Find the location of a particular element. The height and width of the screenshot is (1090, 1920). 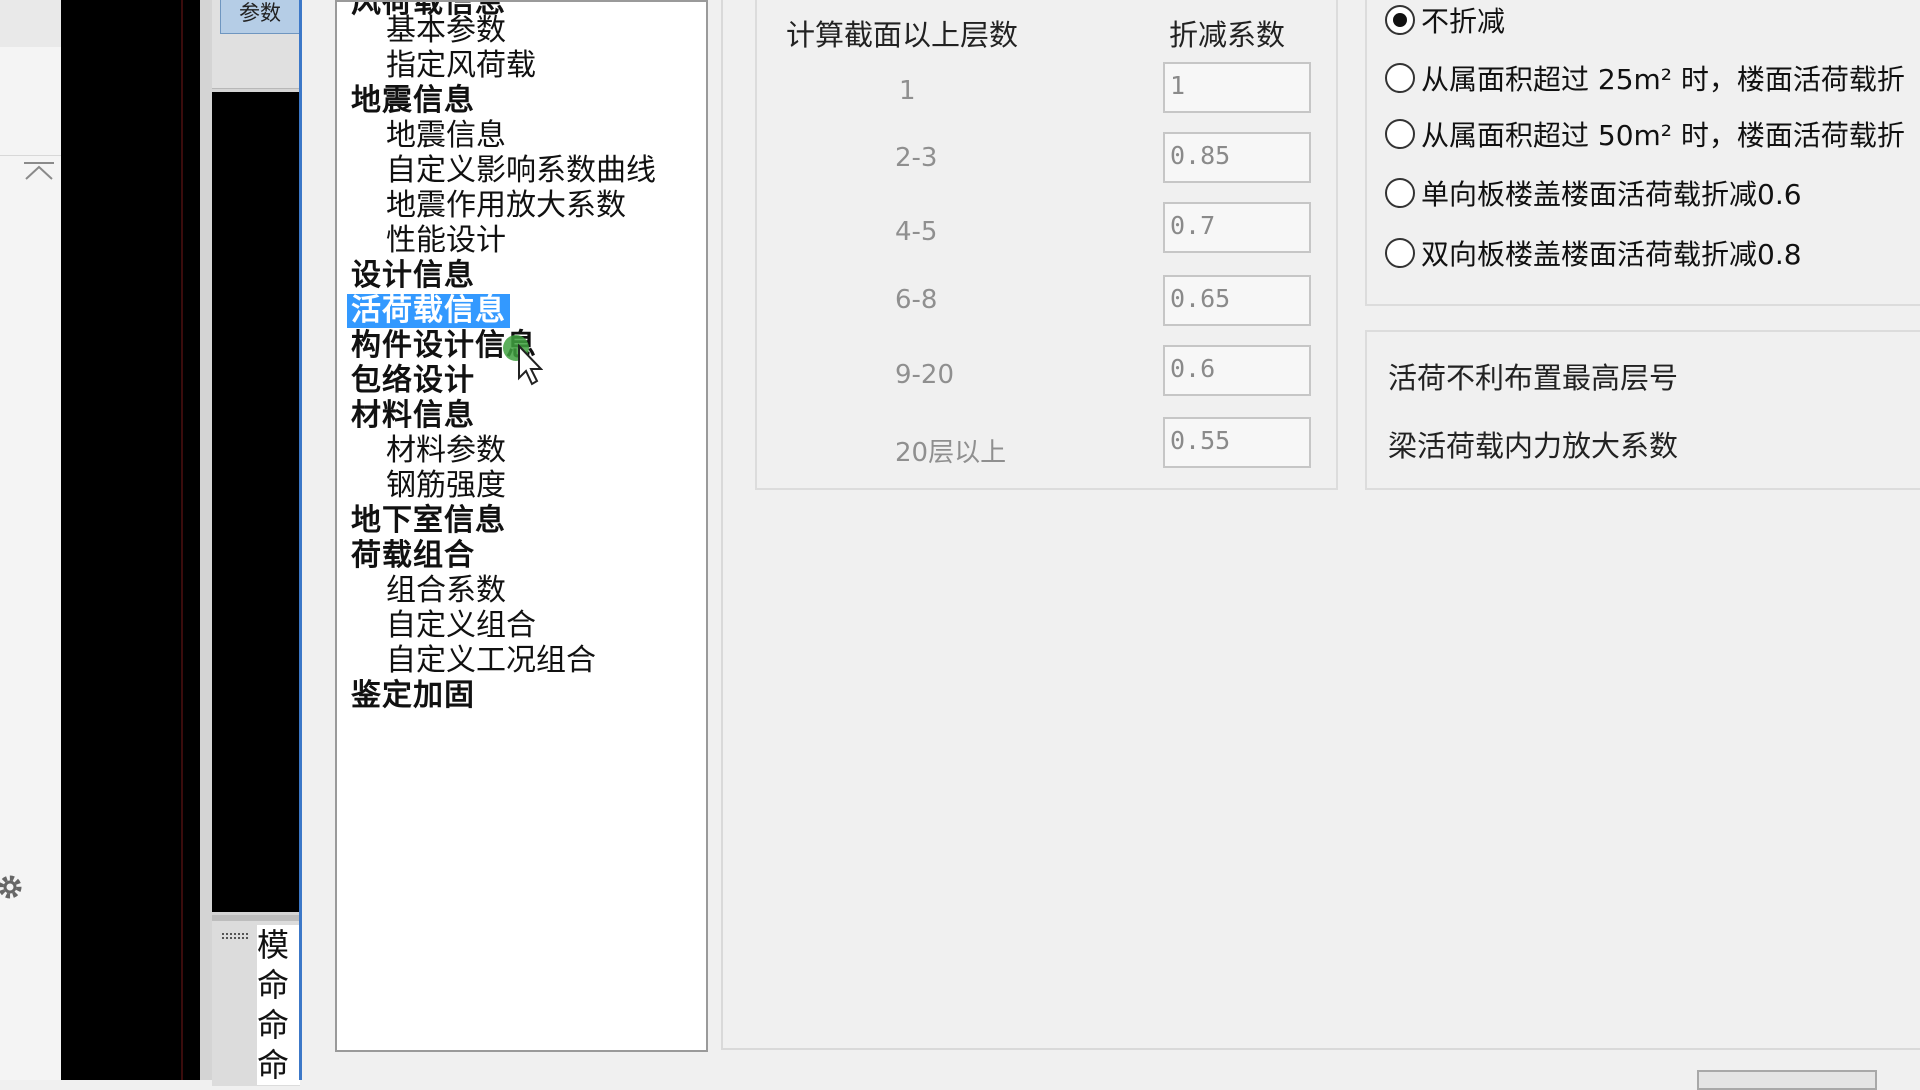

tree-item-custom-combination: 自定义组合 is located at coordinates (461, 626).